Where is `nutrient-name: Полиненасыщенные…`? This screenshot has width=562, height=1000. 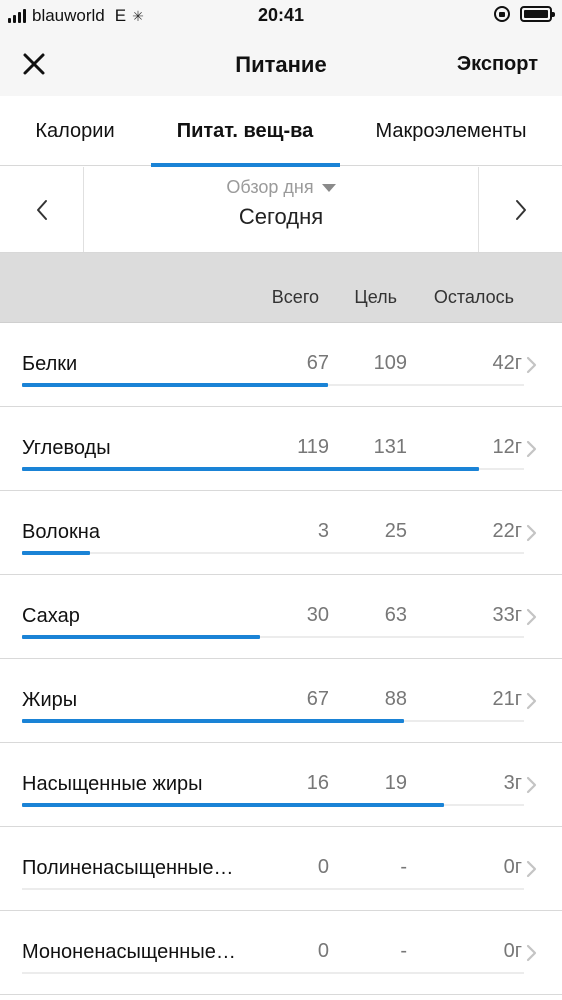 nutrient-name: Полиненасыщенные… is located at coordinates (128, 868).